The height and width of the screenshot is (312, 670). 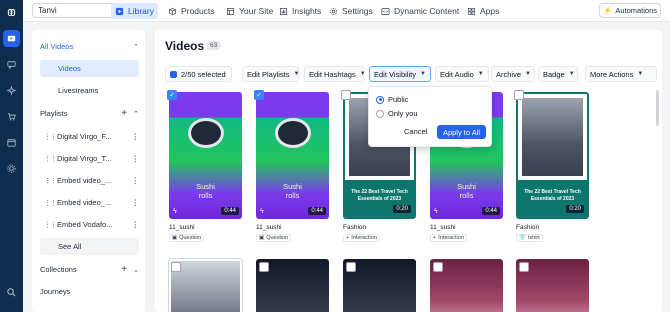 What do you see at coordinates (657, 108) in the screenshot?
I see `scrollbar` at bounding box center [657, 108].